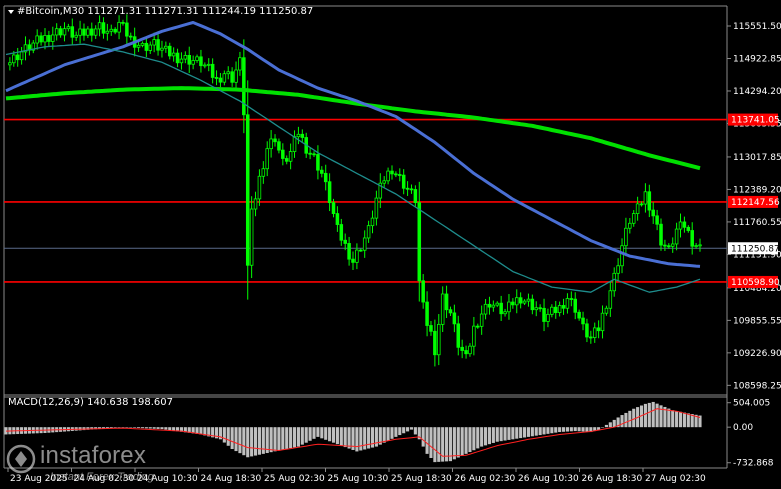 Image resolution: width=781 pixels, height=489 pixels. What do you see at coordinates (102, 477) in the screenshot?
I see `brand-tagline: Instant Forex Trading` at bounding box center [102, 477].